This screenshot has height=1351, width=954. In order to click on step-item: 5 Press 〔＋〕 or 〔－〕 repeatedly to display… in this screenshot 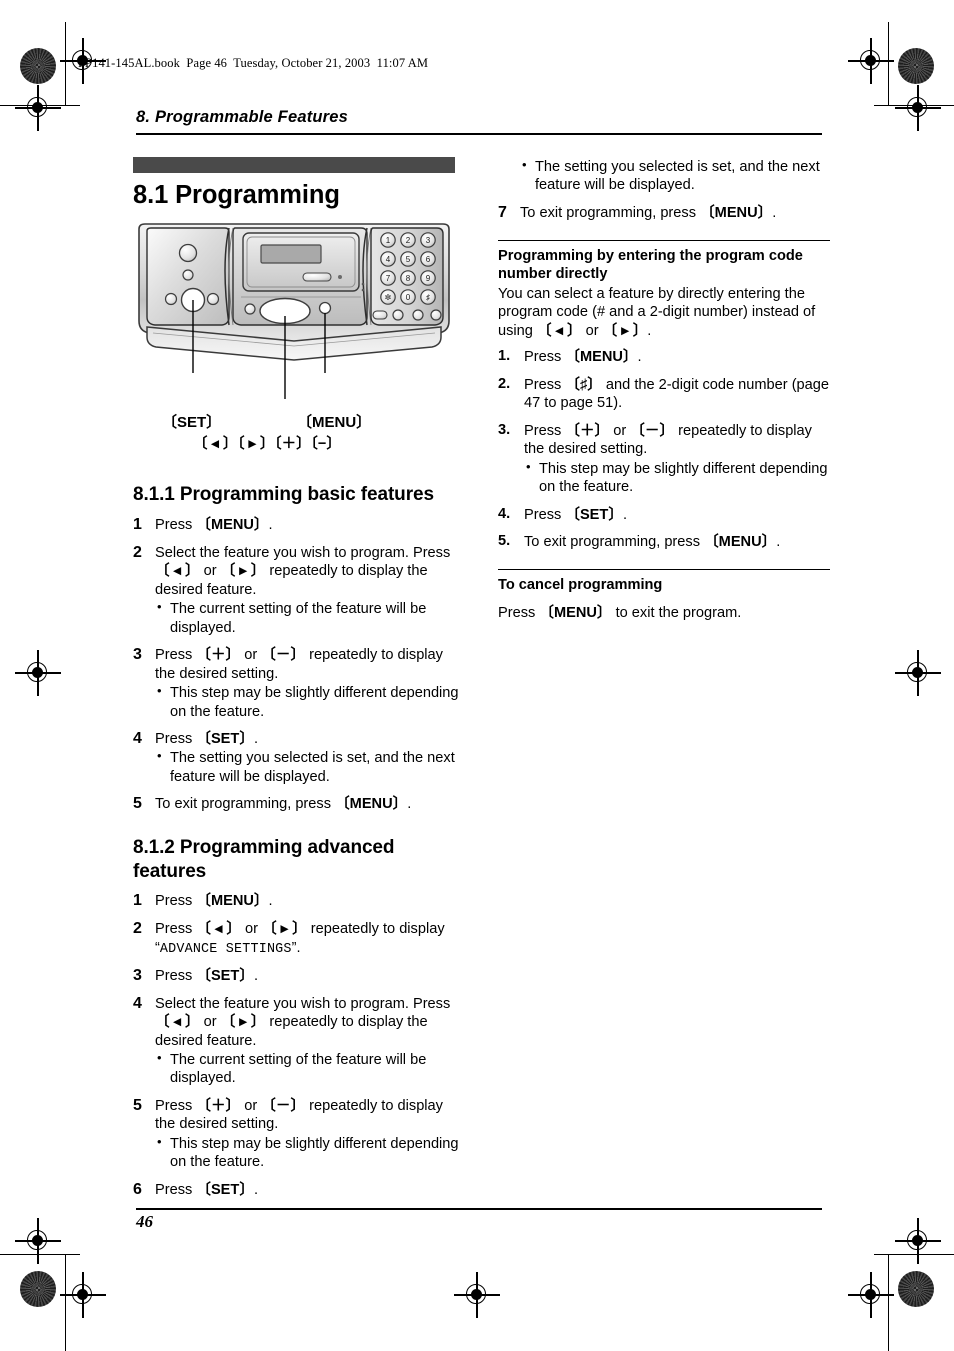, I will do `click(299, 1134)`.